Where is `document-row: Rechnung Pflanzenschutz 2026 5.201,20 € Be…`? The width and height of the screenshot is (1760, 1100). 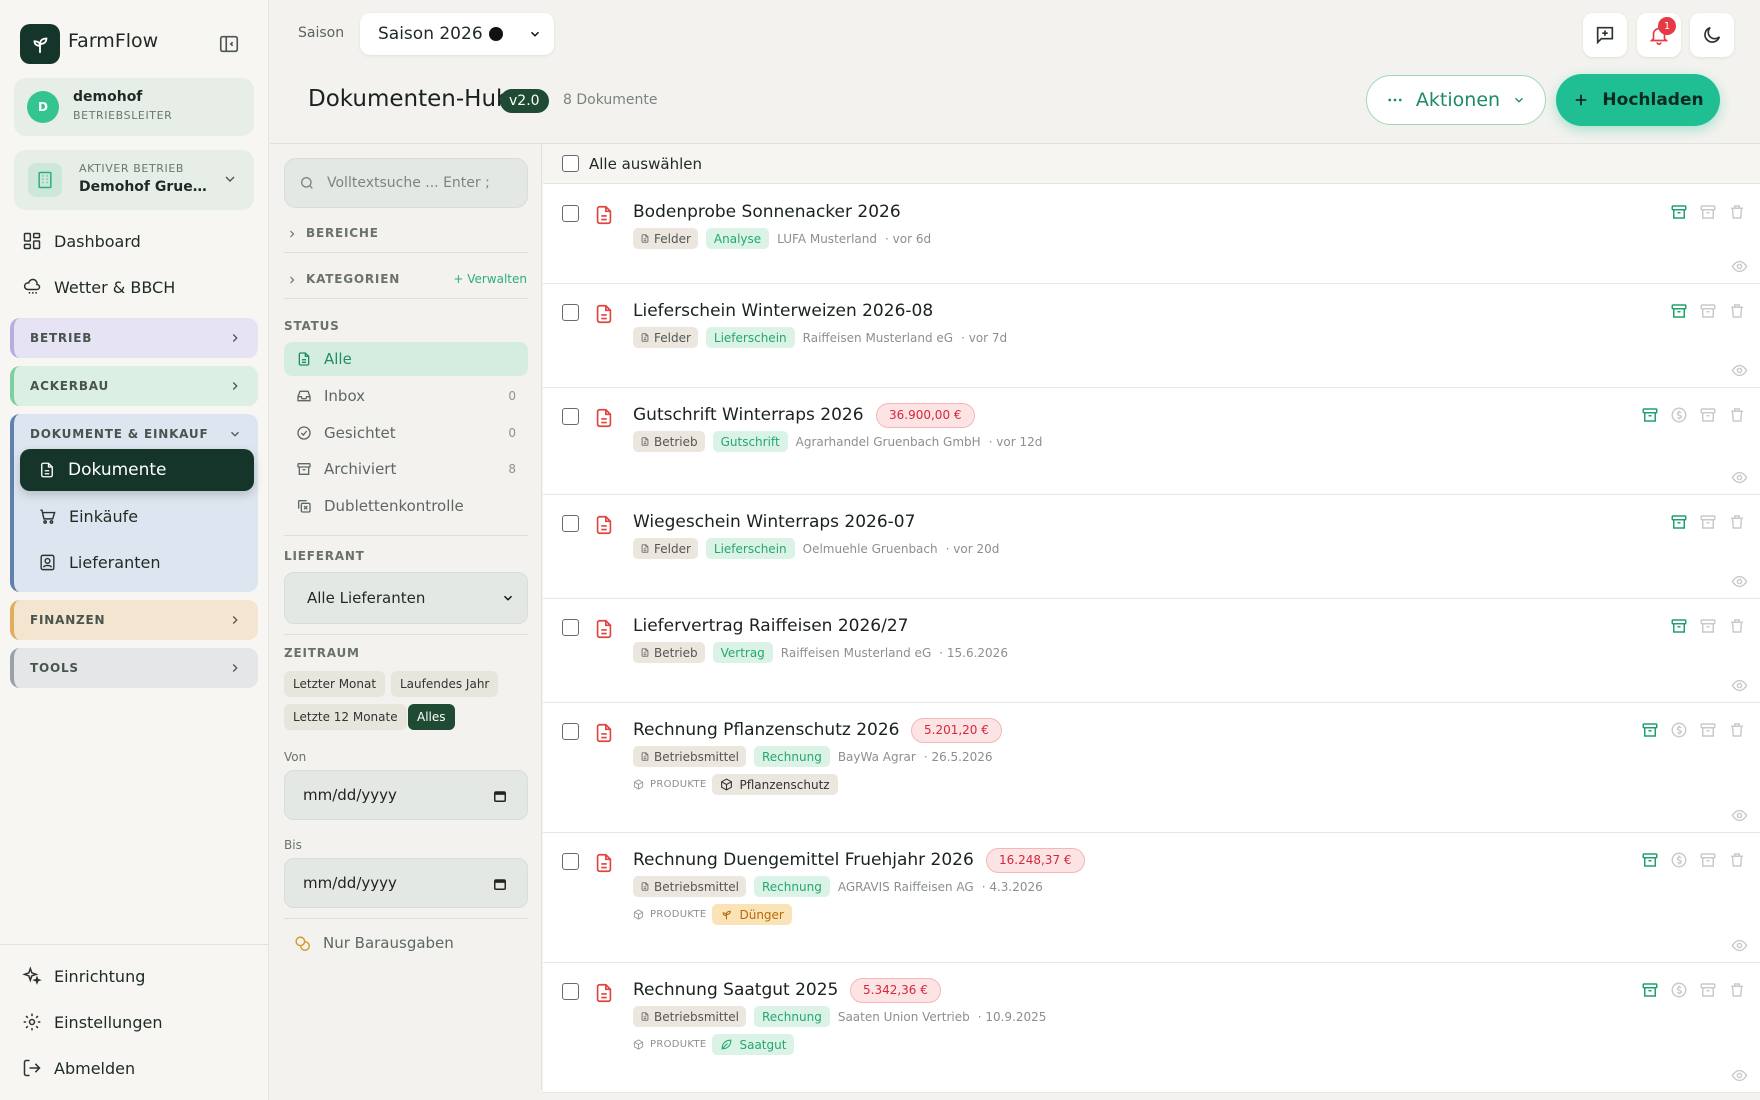
document-row: Rechnung Pflanzenschutz 2026 5.201,20 € Be… is located at coordinates (1151, 768).